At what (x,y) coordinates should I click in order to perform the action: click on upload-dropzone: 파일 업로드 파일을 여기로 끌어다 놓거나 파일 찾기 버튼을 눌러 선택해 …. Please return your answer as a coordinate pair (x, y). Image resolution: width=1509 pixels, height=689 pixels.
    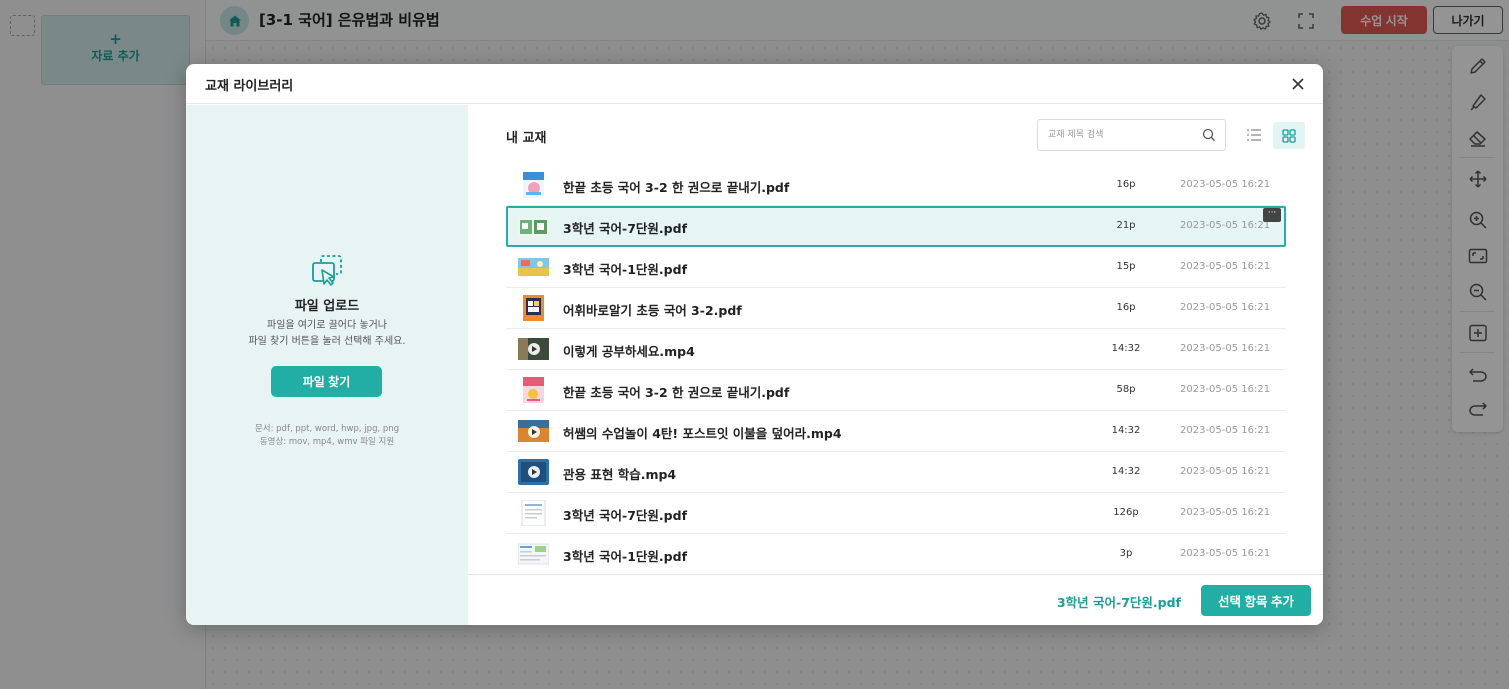
    Looking at the image, I should click on (327, 365).